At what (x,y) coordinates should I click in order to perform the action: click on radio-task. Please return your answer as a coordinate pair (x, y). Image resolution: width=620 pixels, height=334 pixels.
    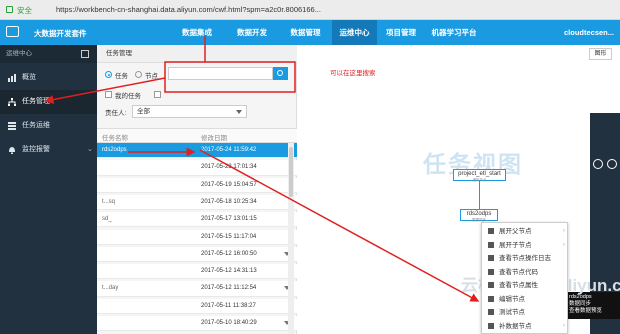
    Looking at the image, I should click on (108, 74).